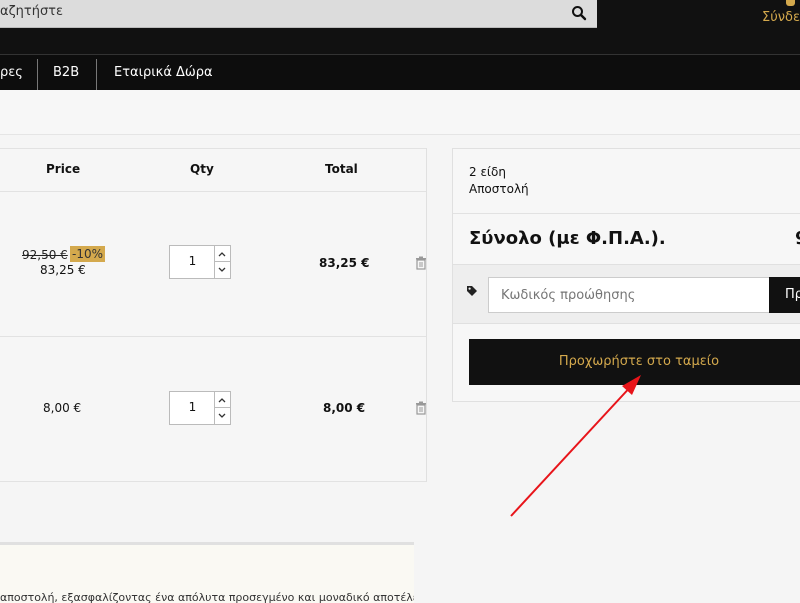 The width and height of the screenshot is (800, 603). What do you see at coordinates (88, 254) in the screenshot?
I see `discount-badge: -10%` at bounding box center [88, 254].